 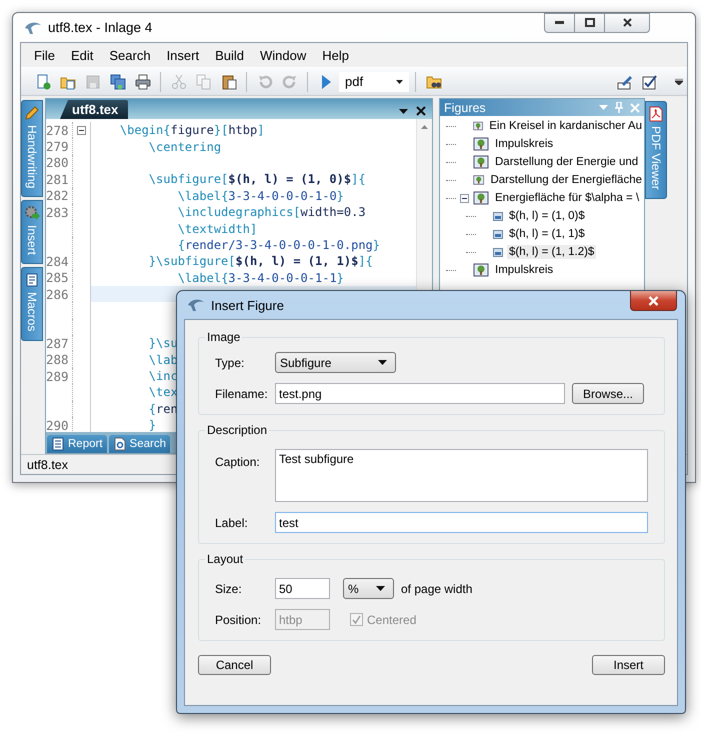 What do you see at coordinates (278, 245) in the screenshot?
I see `code-line: {render/3-3-4-0-0-0-1-0.png}` at bounding box center [278, 245].